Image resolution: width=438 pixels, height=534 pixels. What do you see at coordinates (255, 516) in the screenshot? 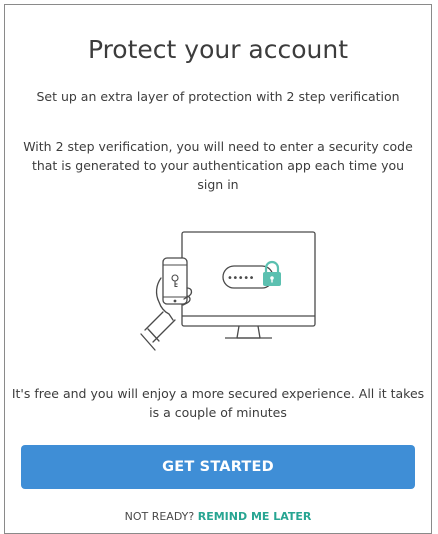
I see `remind-me-later-link: REMIND ME LATER` at bounding box center [255, 516].